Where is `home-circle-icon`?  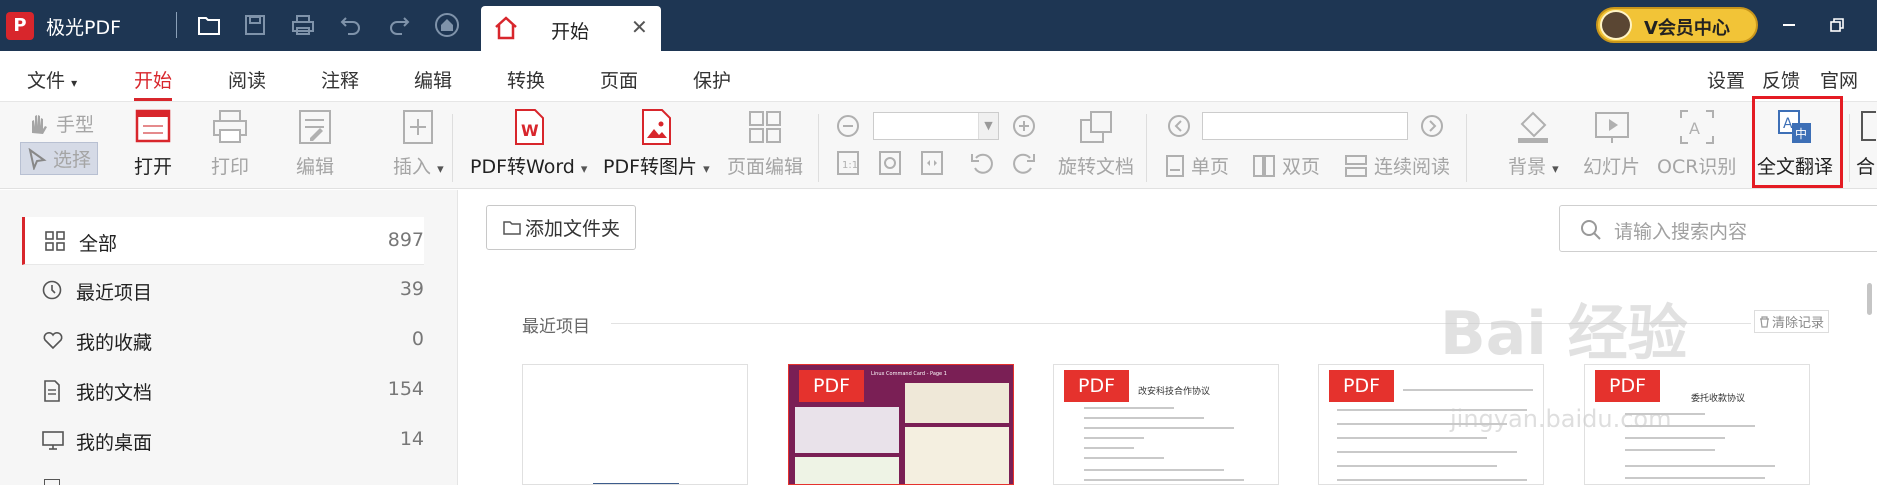 home-circle-icon is located at coordinates (447, 25).